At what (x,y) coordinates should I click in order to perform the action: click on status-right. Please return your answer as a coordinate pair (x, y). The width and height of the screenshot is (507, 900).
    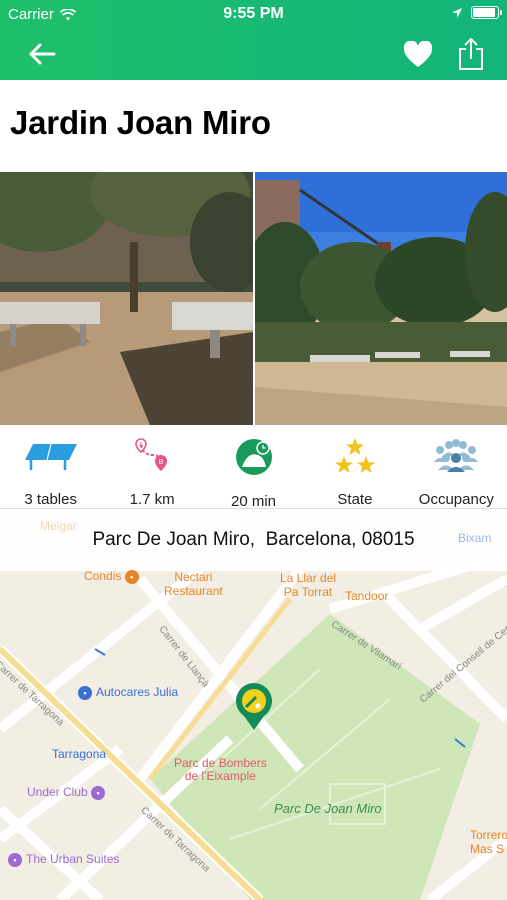
    Looking at the image, I should click on (476, 12).